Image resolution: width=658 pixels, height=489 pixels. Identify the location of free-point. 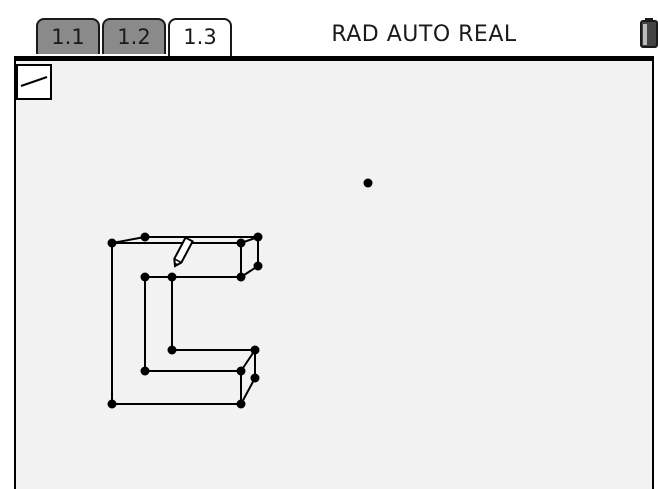
(368, 183).